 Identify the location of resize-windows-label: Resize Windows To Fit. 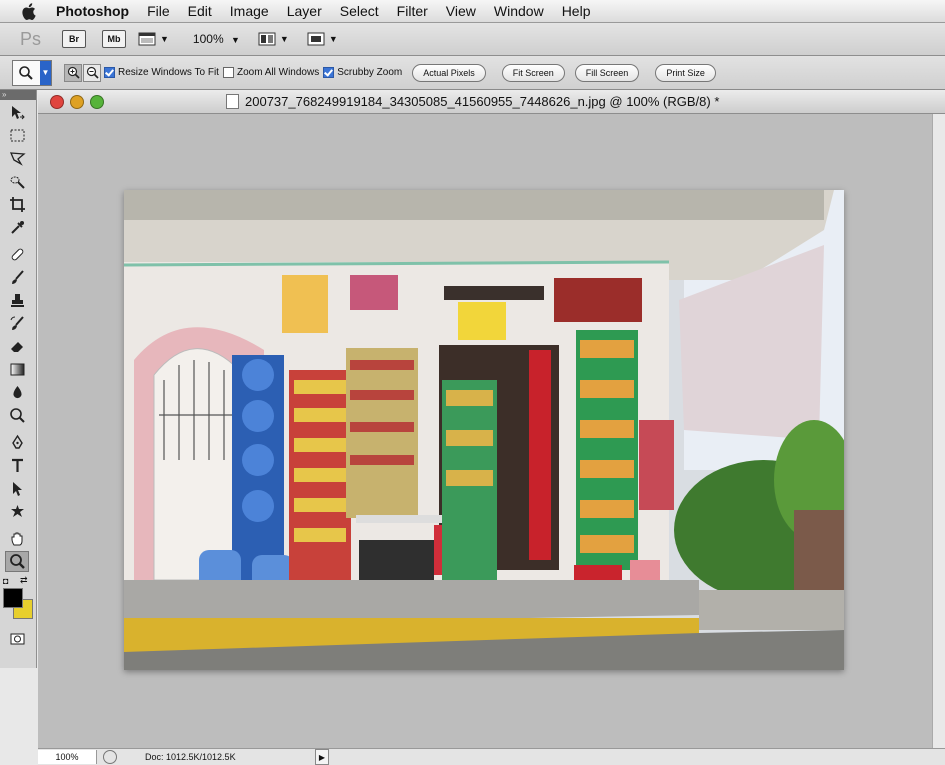
(168, 72).